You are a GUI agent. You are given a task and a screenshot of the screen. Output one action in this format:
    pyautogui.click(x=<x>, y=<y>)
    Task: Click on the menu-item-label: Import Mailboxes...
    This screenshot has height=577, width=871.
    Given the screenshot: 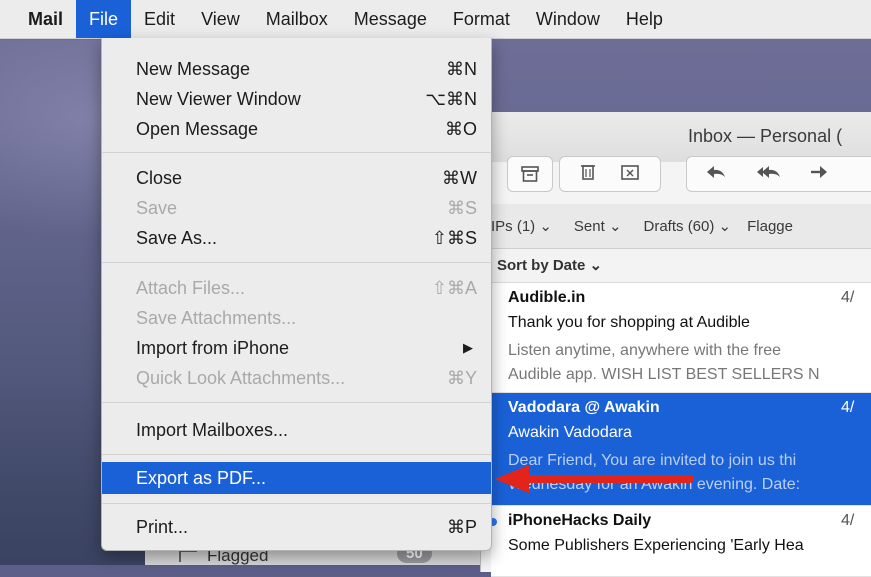 What is the action you would take?
    pyautogui.click(x=212, y=430)
    